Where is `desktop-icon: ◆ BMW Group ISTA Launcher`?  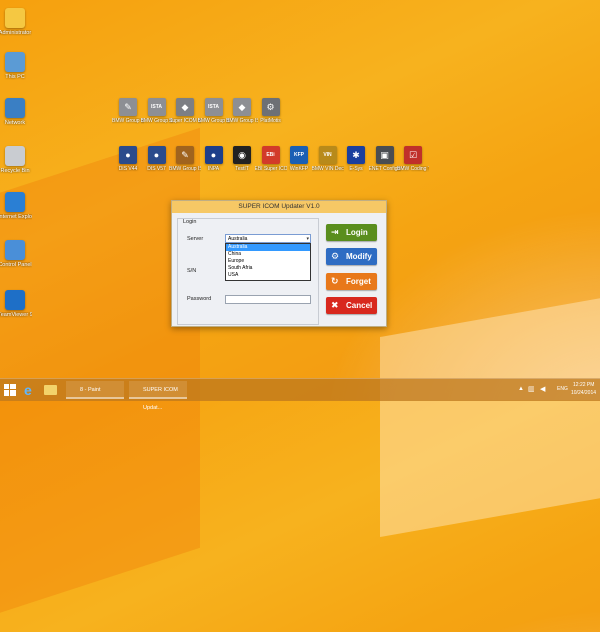 desktop-icon: ◆ BMW Group ISTA Launcher is located at coordinates (242, 111).